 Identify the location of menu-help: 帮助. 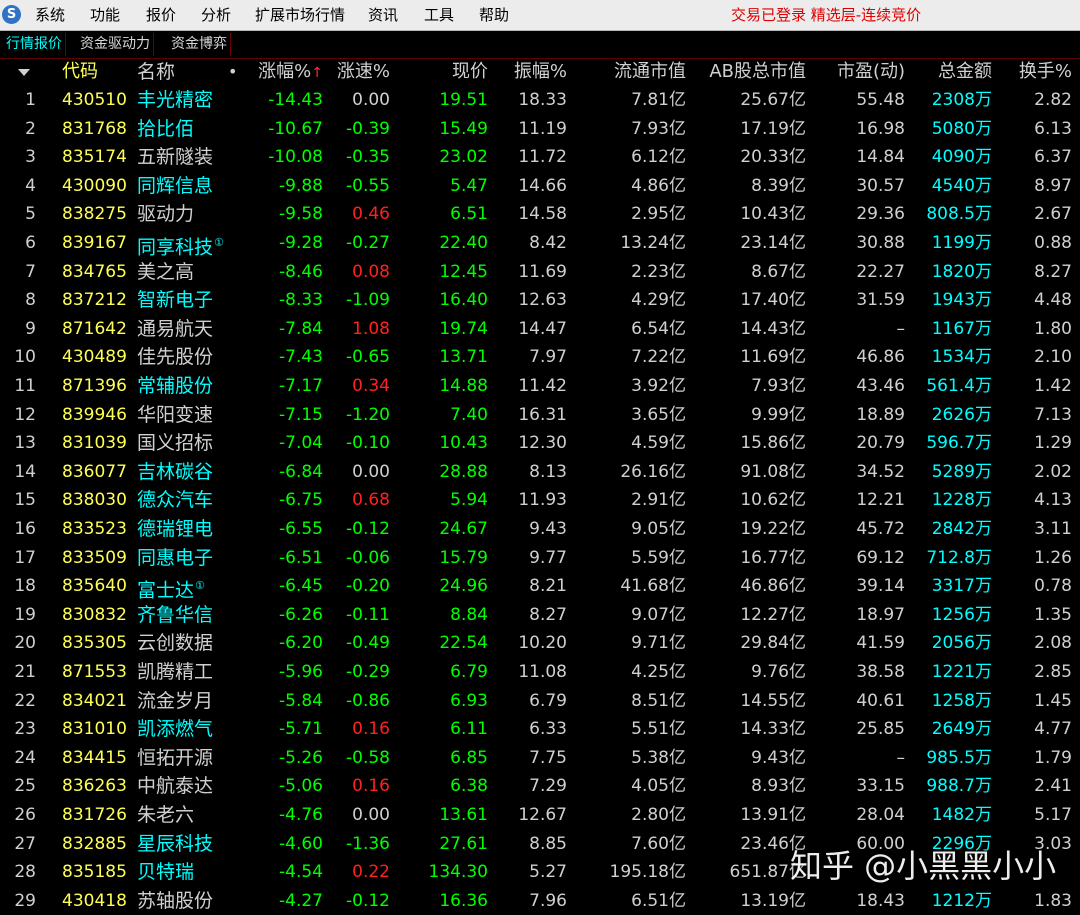
(494, 15).